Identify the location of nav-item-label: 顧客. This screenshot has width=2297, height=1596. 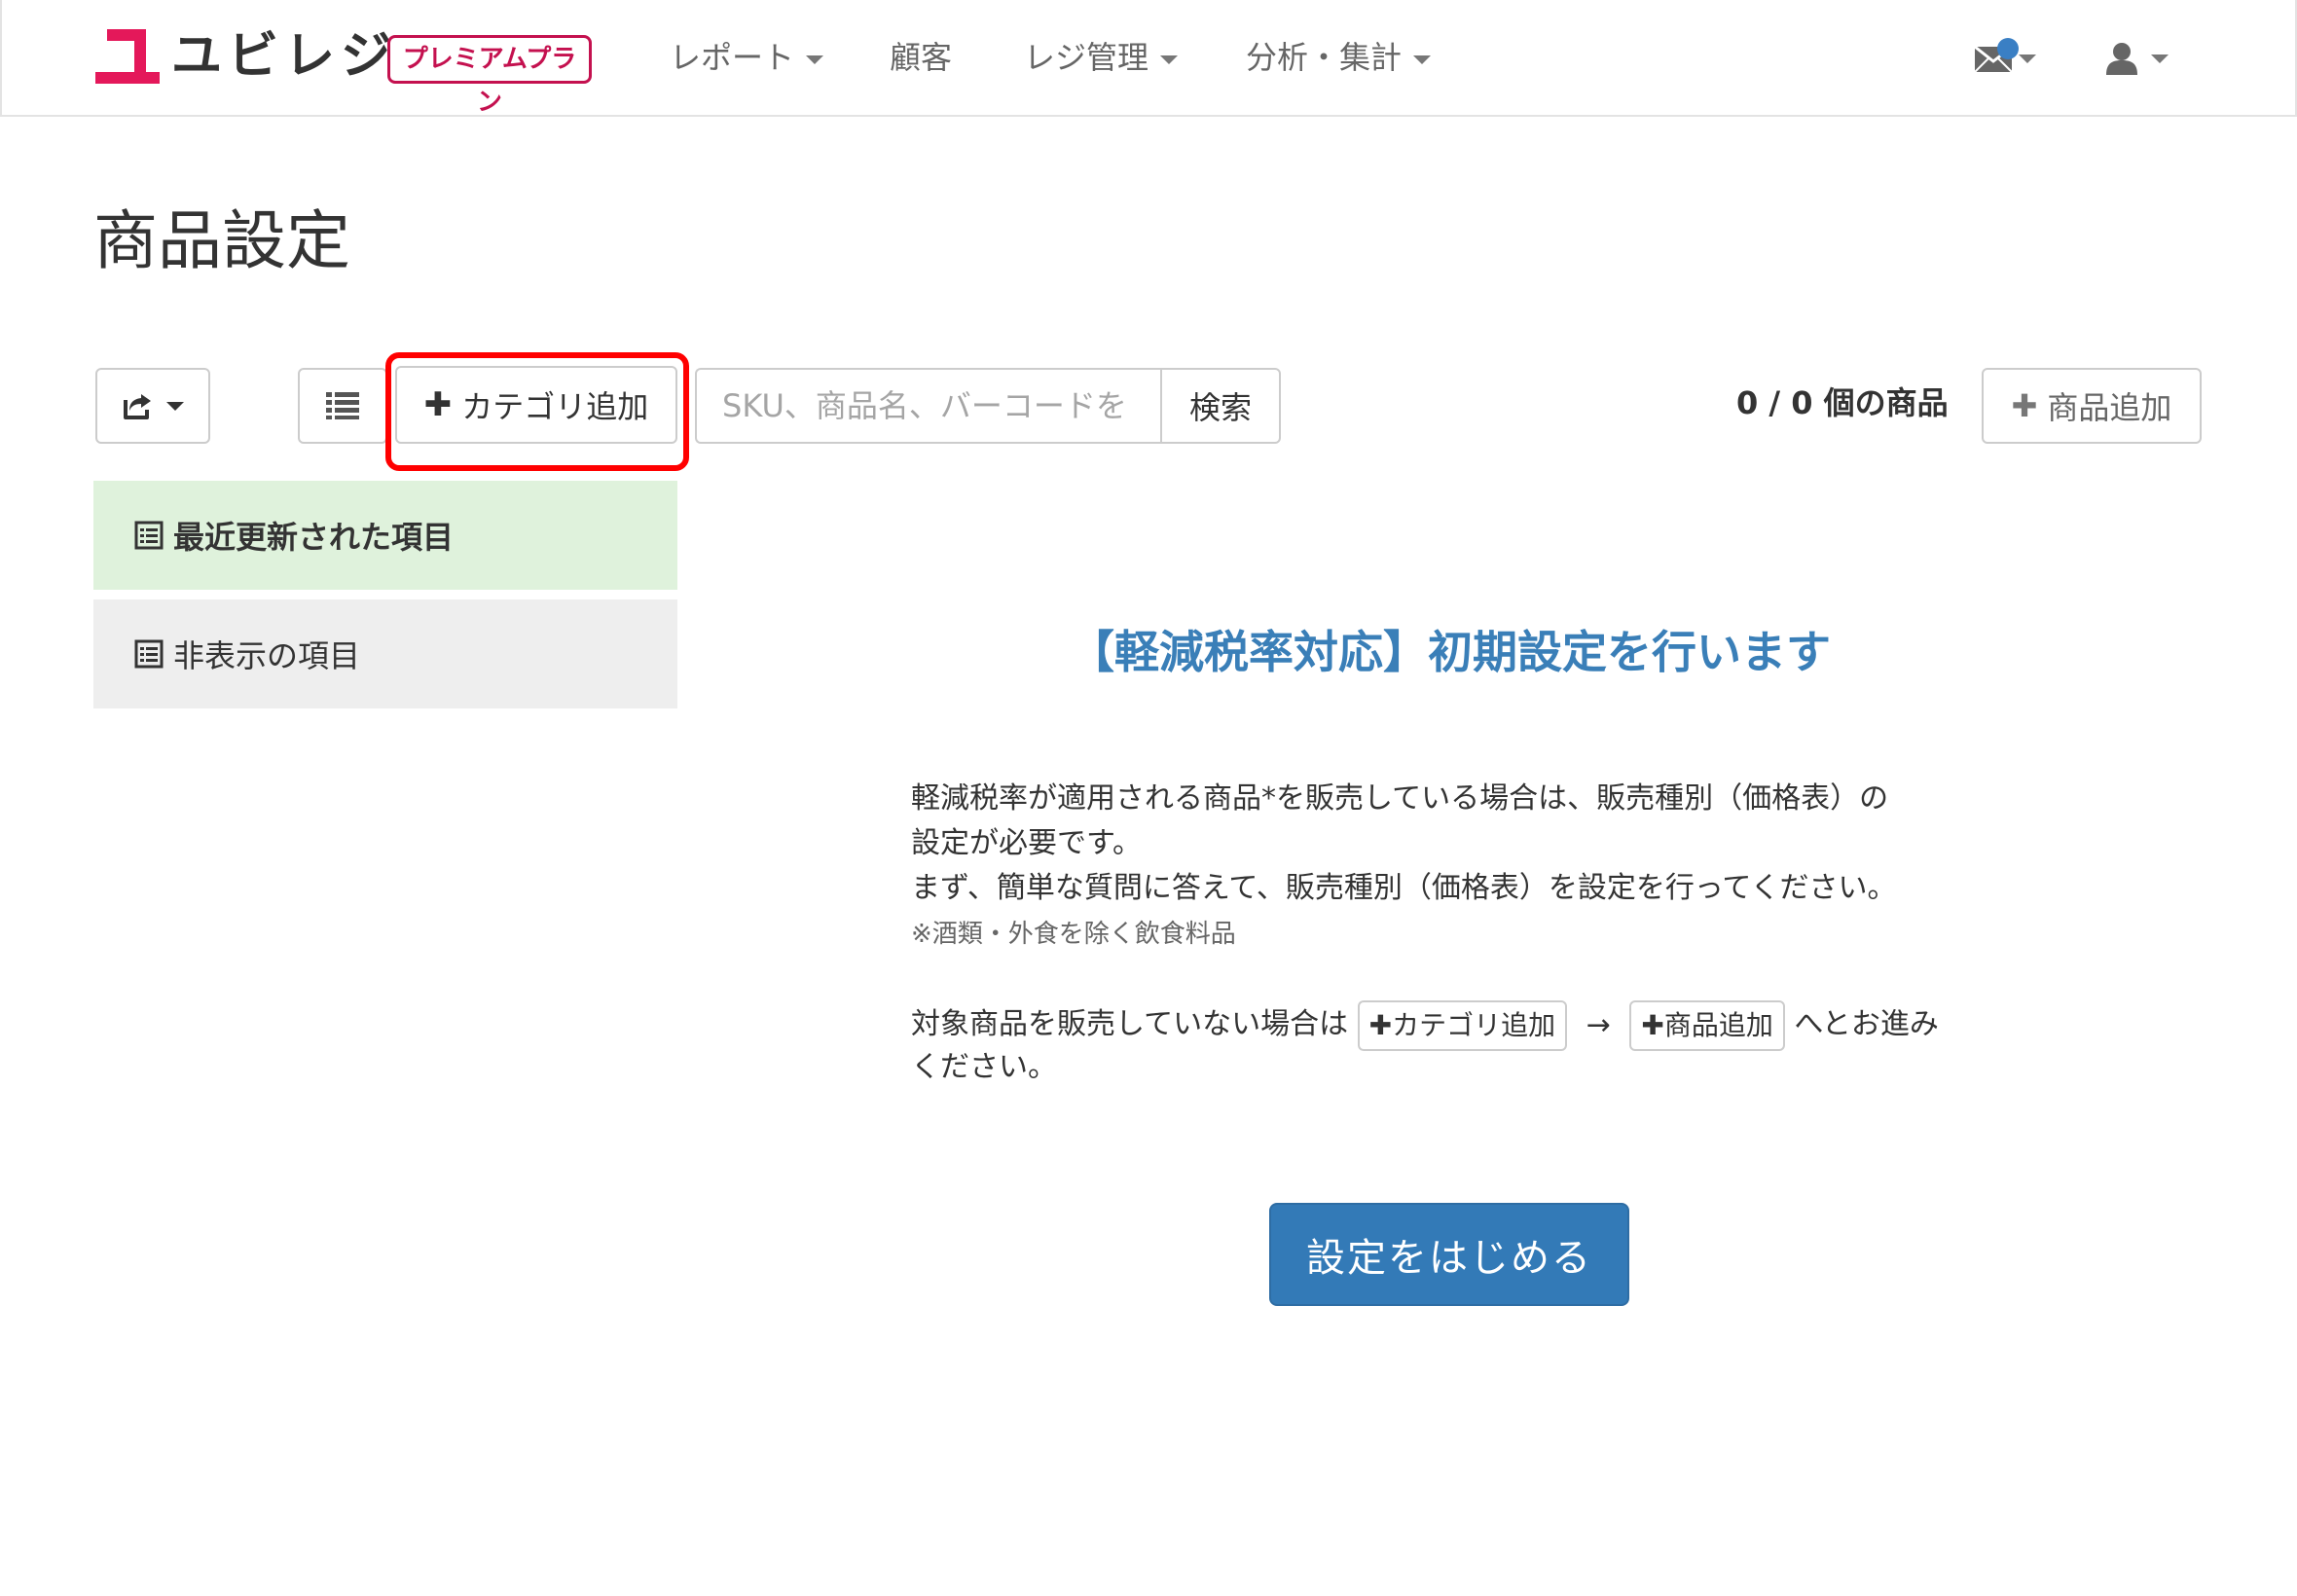
(922, 57).